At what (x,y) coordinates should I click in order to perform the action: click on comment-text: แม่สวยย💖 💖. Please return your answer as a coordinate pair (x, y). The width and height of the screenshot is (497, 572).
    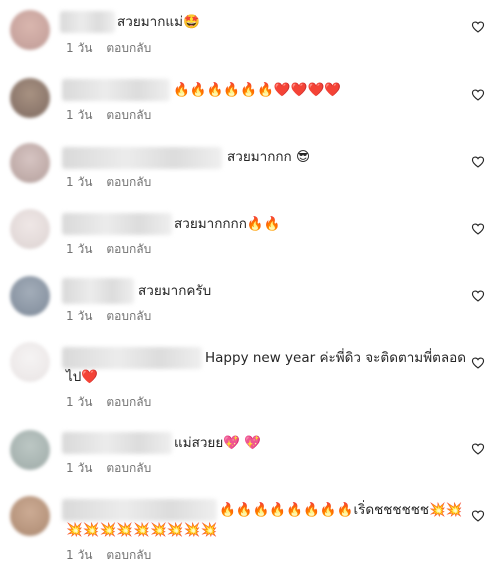
    Looking at the image, I should click on (218, 443).